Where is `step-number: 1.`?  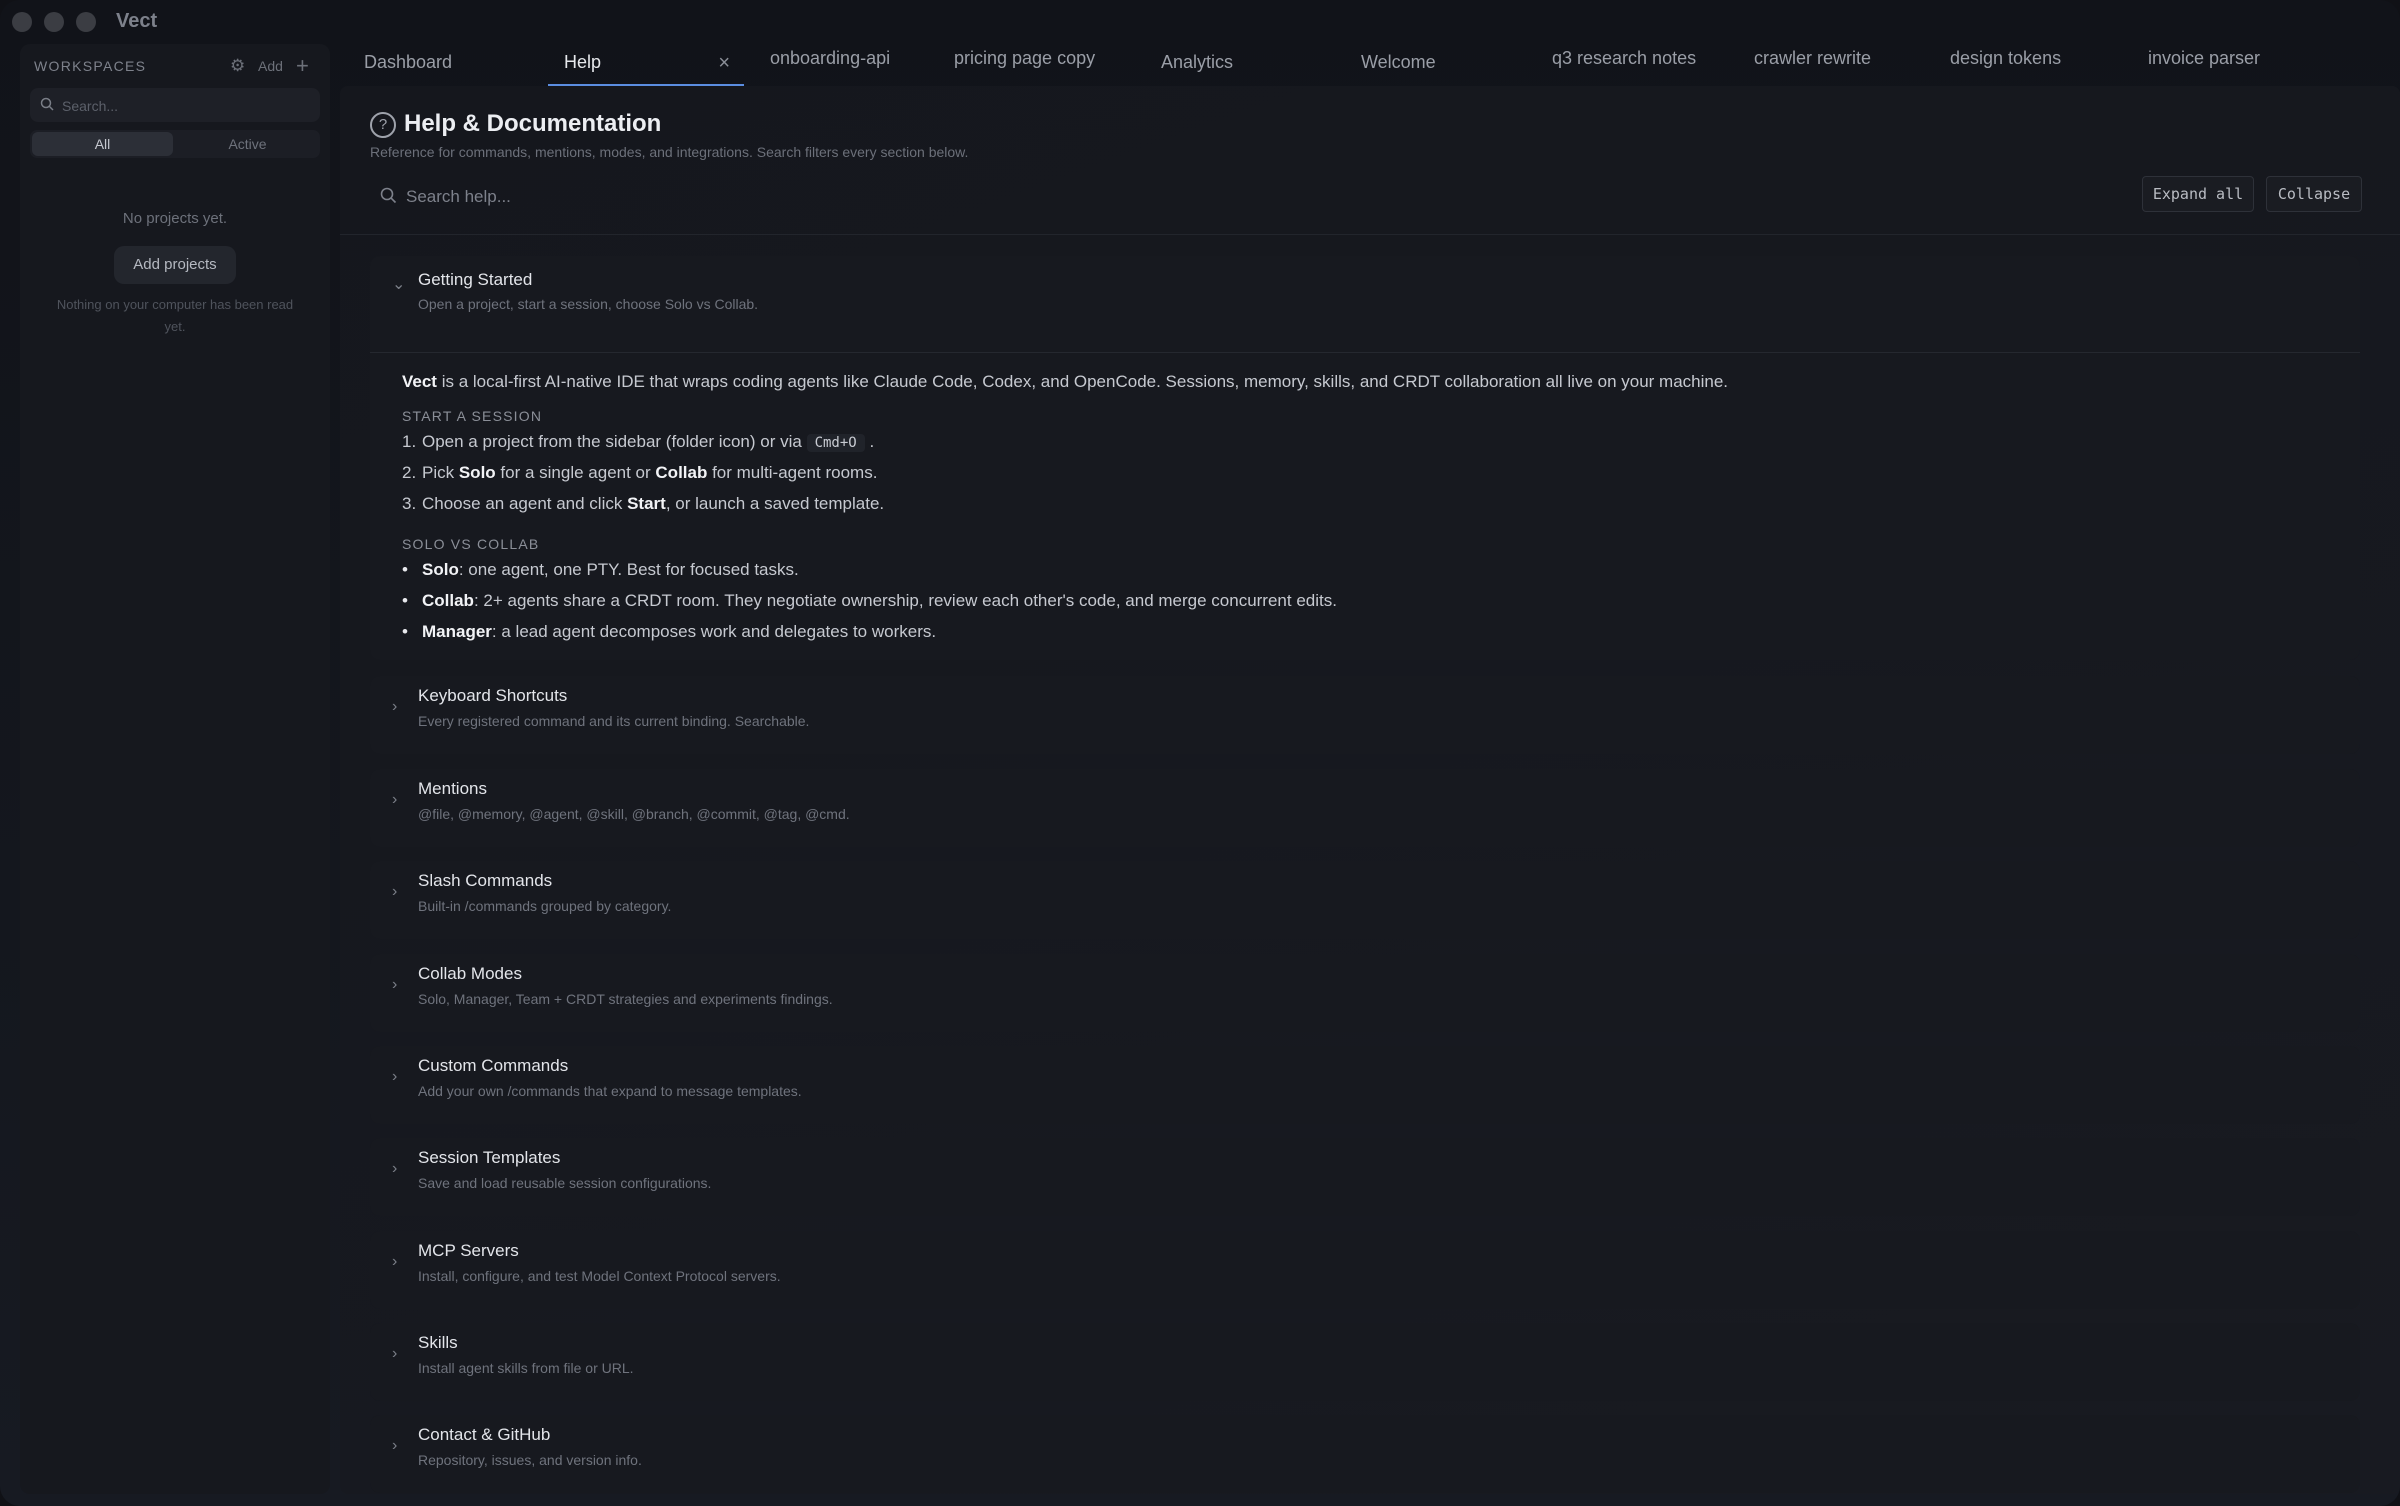 step-number: 1. is located at coordinates (409, 441).